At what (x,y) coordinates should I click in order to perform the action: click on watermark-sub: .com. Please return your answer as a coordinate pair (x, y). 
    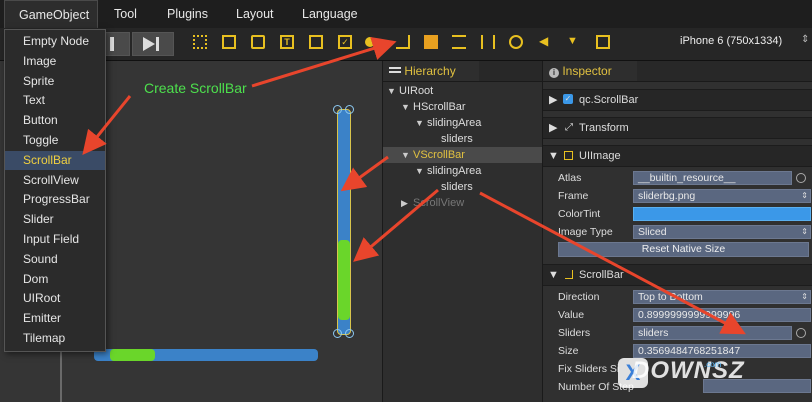
    Looking at the image, I should click on (713, 364).